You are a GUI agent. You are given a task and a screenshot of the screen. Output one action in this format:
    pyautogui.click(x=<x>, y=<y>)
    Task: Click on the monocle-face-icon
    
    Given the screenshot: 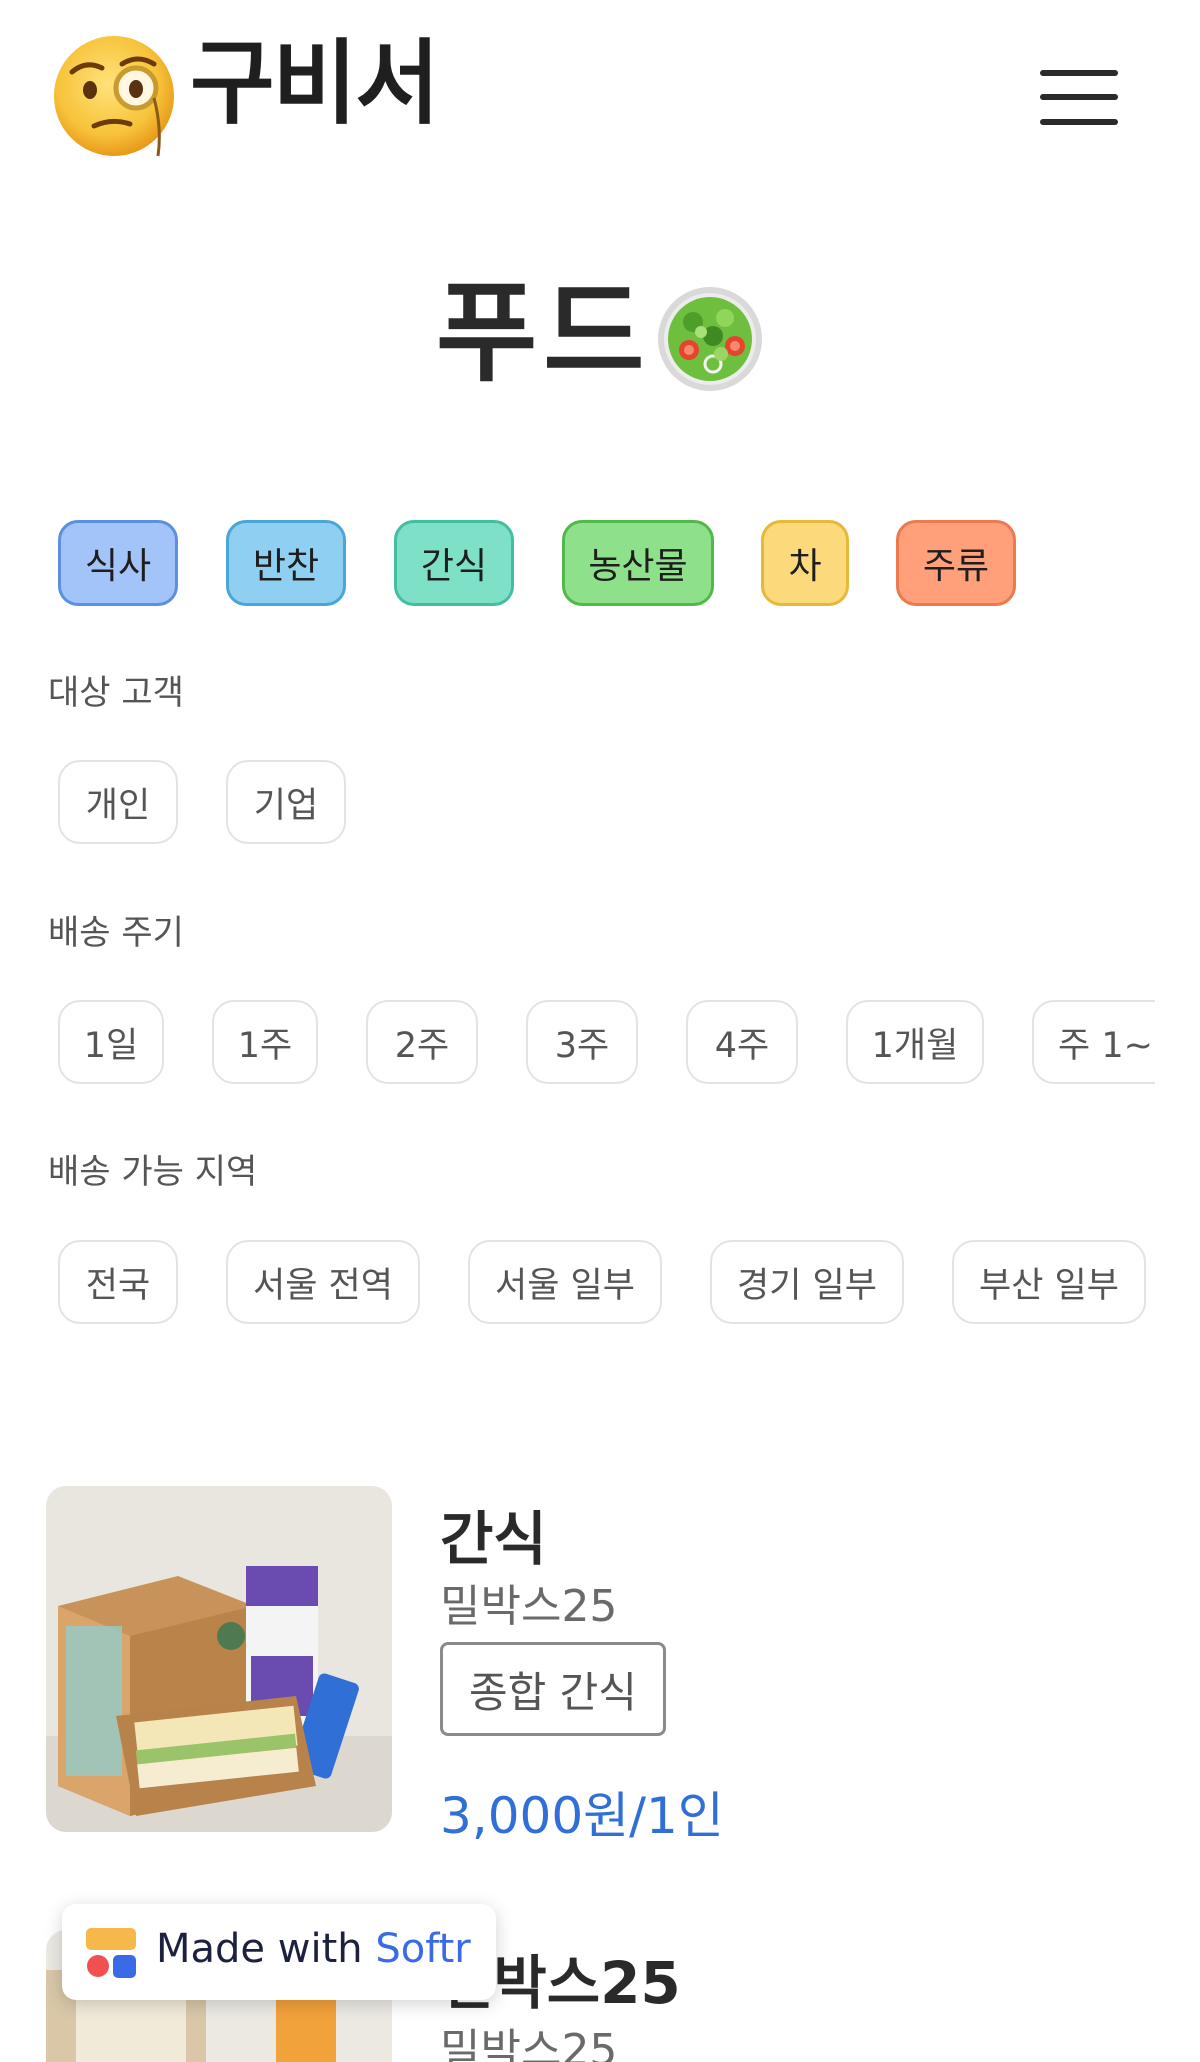 What is the action you would take?
    pyautogui.click(x=116, y=94)
    